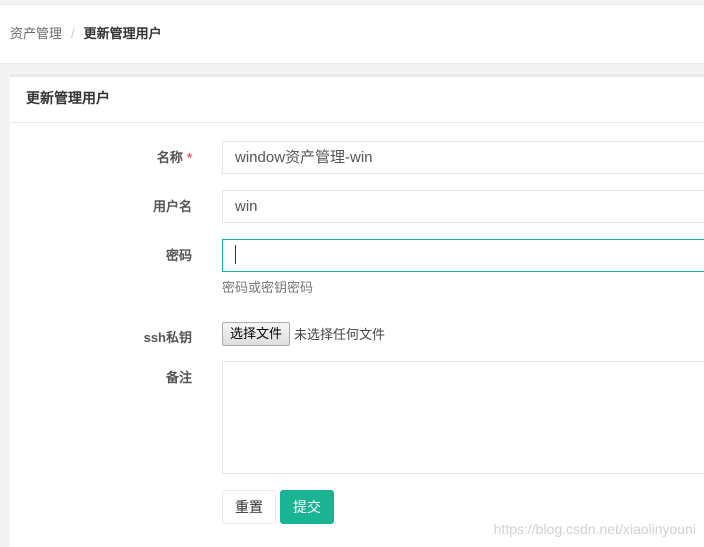 The width and height of the screenshot is (704, 547). Describe the element at coordinates (178, 377) in the screenshot. I see `comment-label: 备注` at that location.